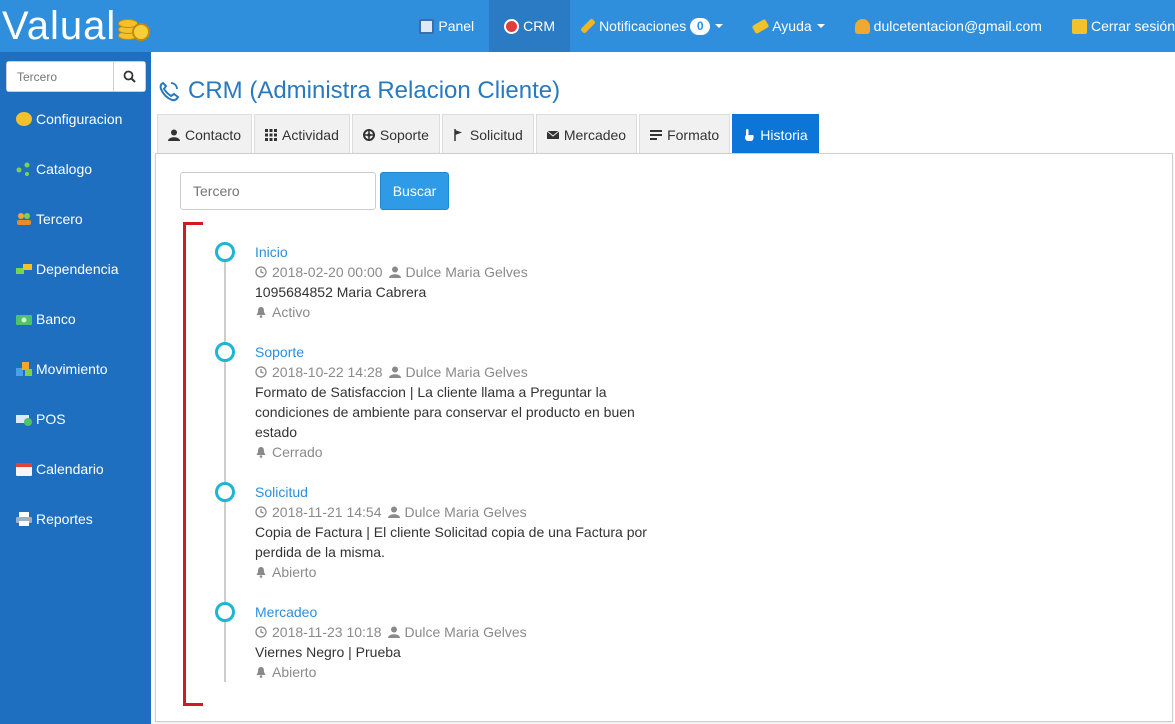 This screenshot has height=724, width=1175. What do you see at coordinates (60, 76) in the screenshot?
I see `sidebar-search-input` at bounding box center [60, 76].